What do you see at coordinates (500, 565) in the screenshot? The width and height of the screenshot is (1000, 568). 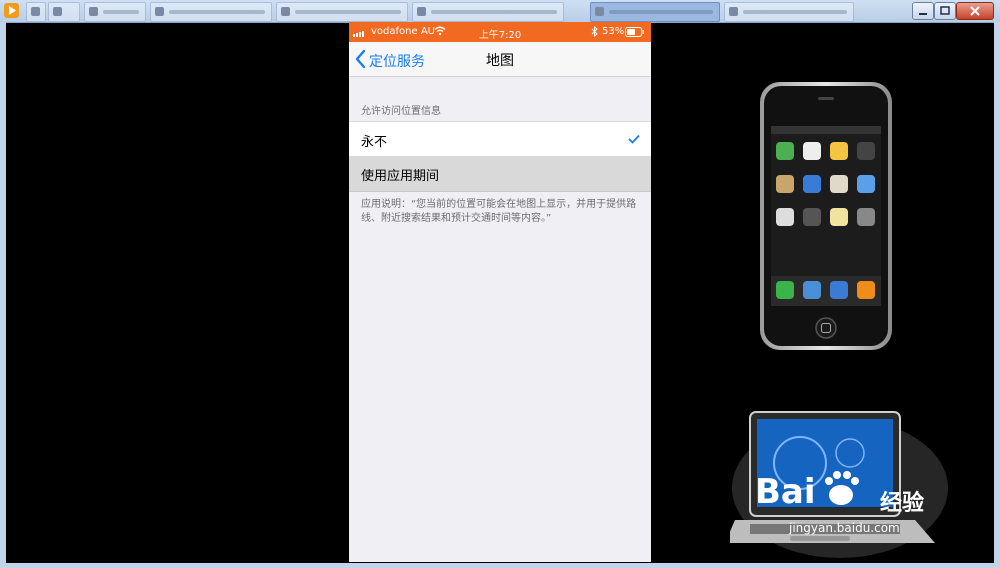 I see `window-frame-bottom` at bounding box center [500, 565].